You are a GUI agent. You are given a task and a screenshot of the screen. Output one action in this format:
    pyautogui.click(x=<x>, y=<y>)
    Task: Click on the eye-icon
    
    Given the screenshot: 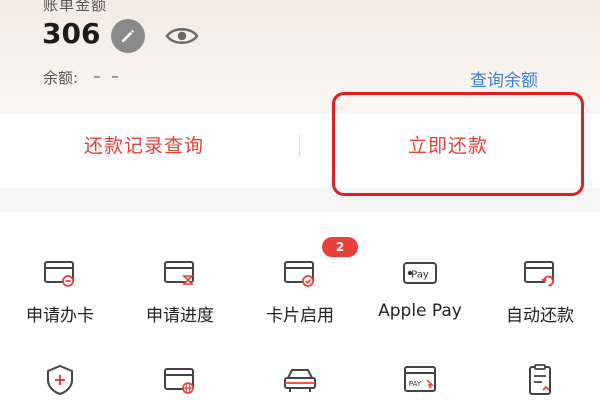 What is the action you would take?
    pyautogui.click(x=182, y=36)
    